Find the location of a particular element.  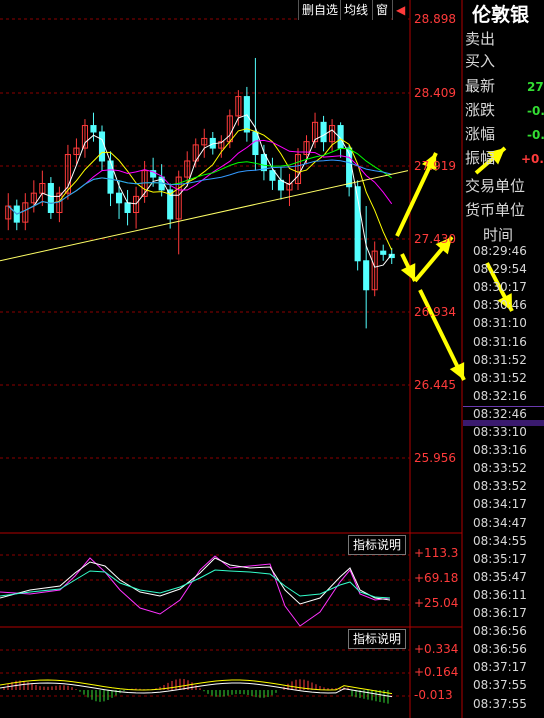

time-row: 08:36:17 is located at coordinates (500, 613).